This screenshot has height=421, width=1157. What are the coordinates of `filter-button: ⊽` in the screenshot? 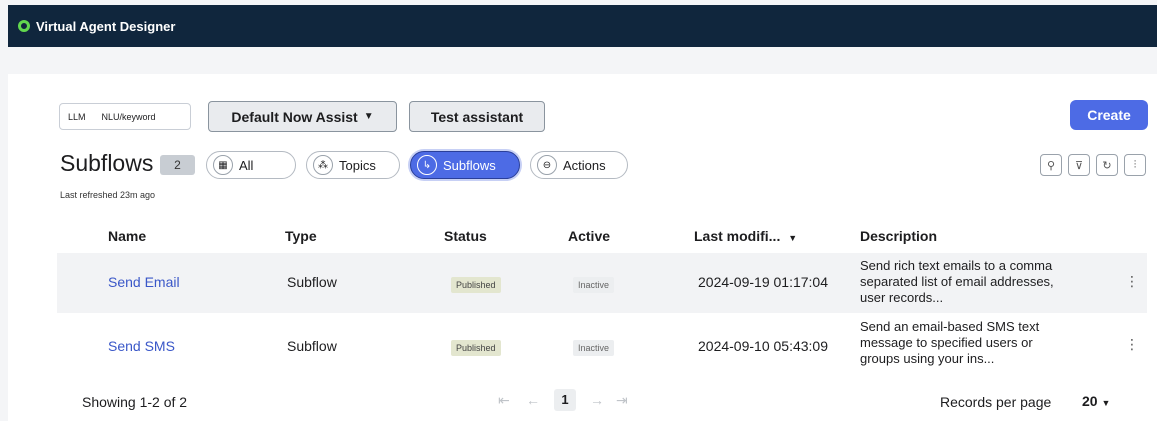 It's located at (1079, 165).